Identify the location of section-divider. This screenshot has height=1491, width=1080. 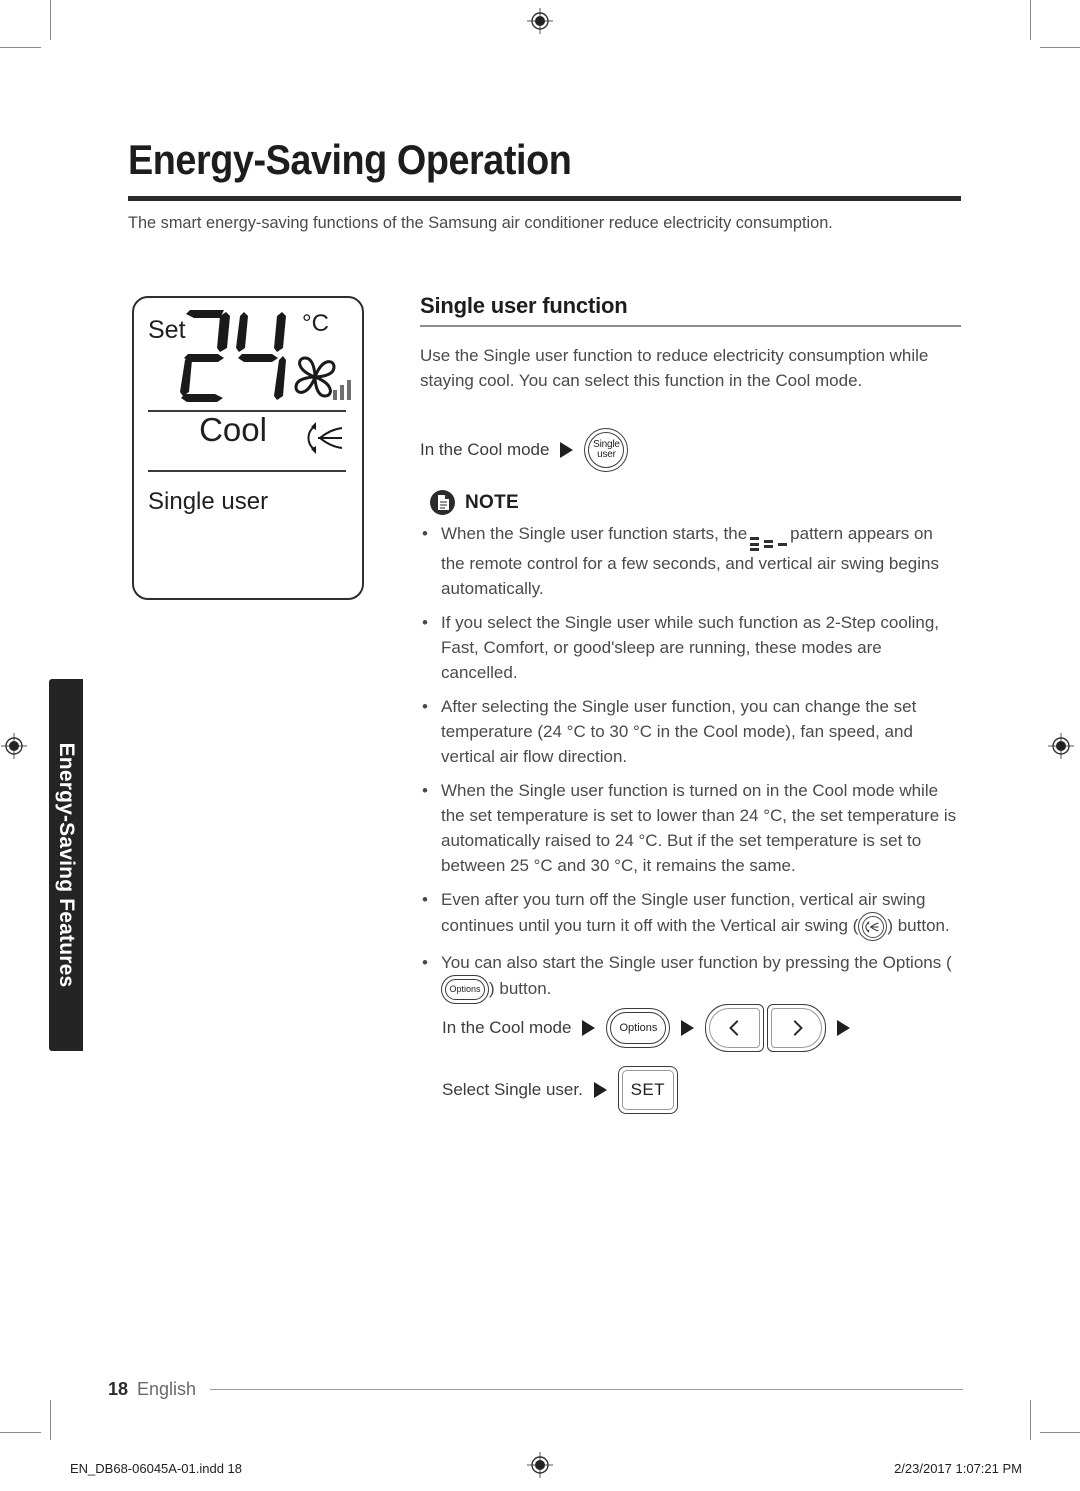
(690, 326).